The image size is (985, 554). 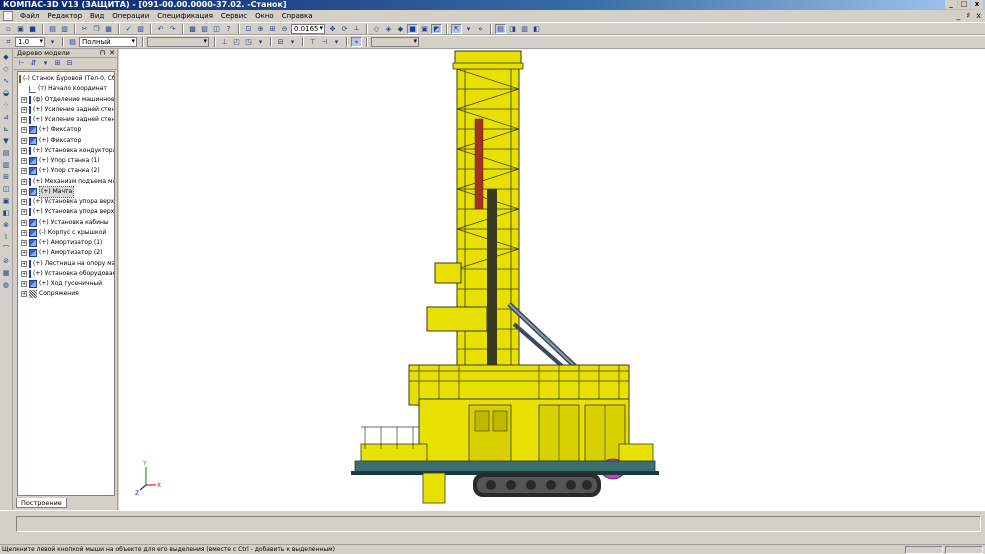 I want to click on tree-item: + (+) Лестница на опору мач, so click(x=66, y=264).